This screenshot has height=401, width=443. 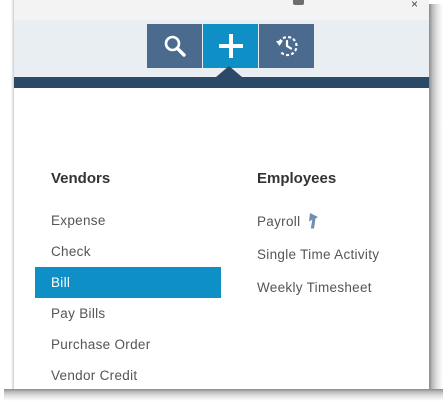 I want to click on menu-item-pay-bills: Pay Bills, so click(x=128, y=313).